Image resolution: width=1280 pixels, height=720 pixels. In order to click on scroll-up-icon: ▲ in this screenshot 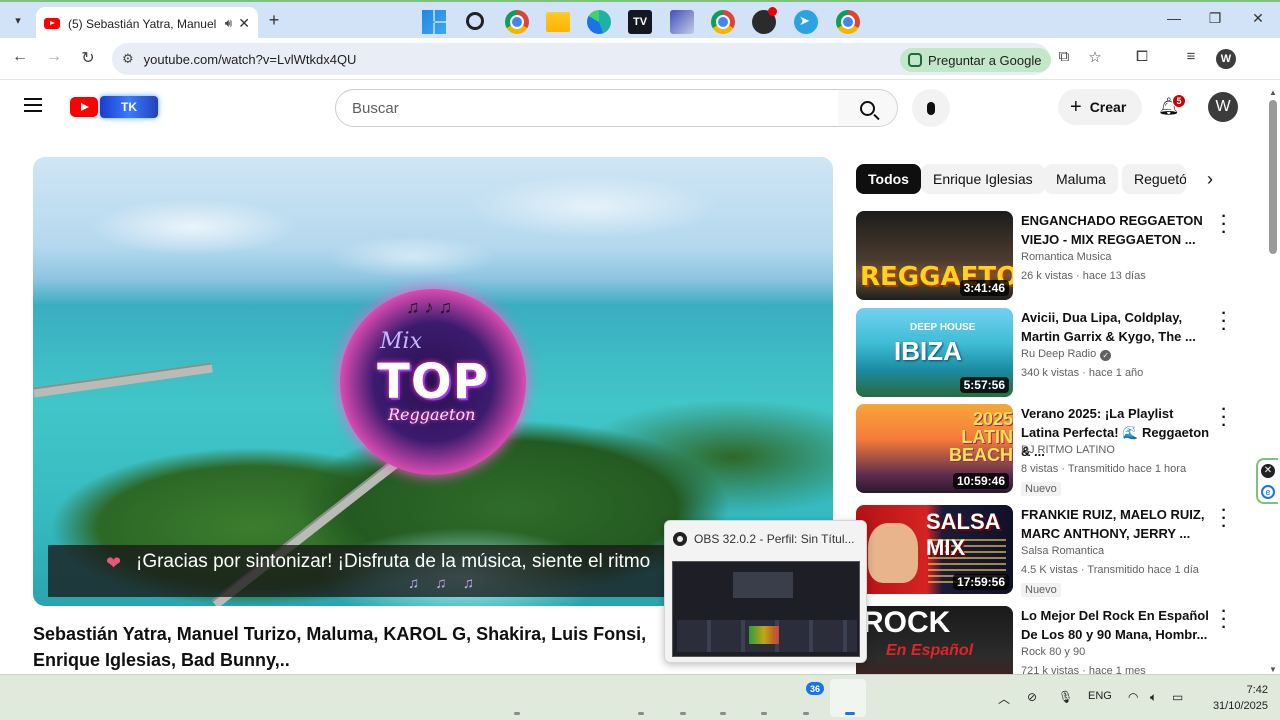, I will do `click(1273, 92)`.